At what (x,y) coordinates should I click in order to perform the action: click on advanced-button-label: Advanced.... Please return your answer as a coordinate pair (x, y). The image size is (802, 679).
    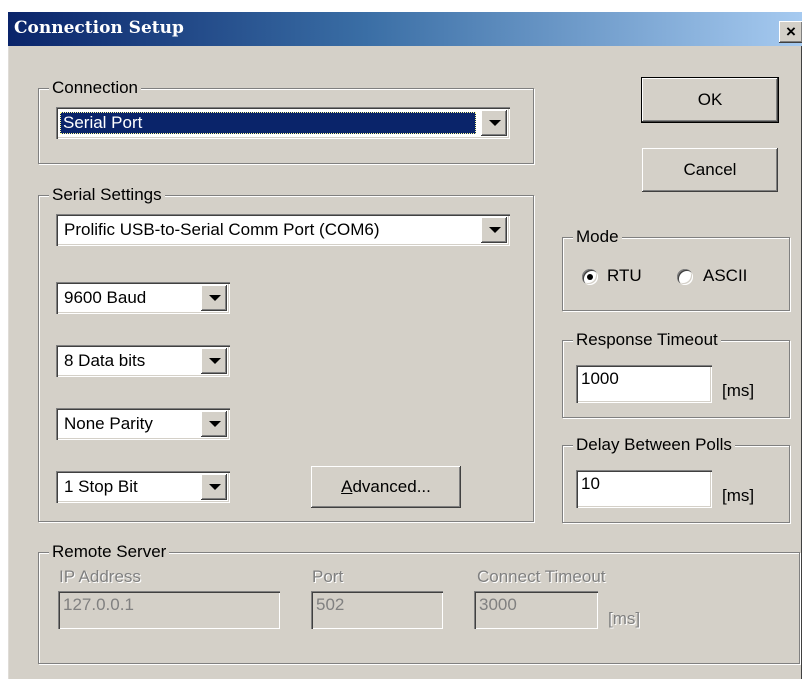
    Looking at the image, I should click on (386, 486).